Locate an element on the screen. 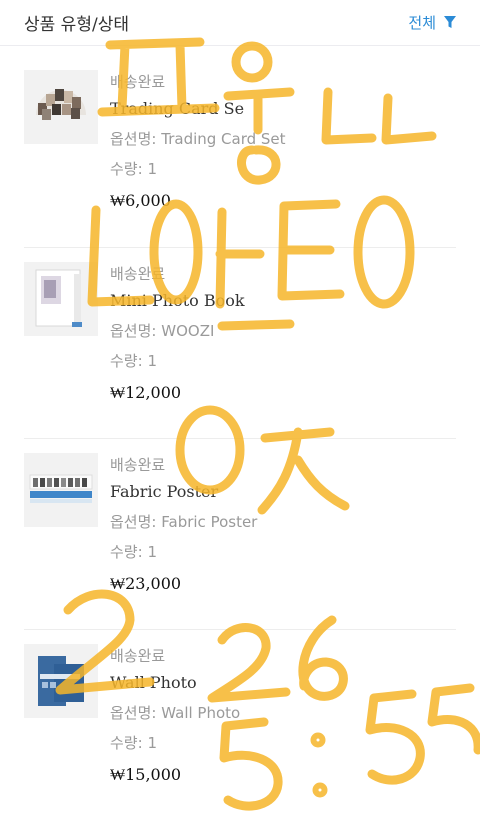  product-name: Mini Photo Book is located at coordinates (283, 301).